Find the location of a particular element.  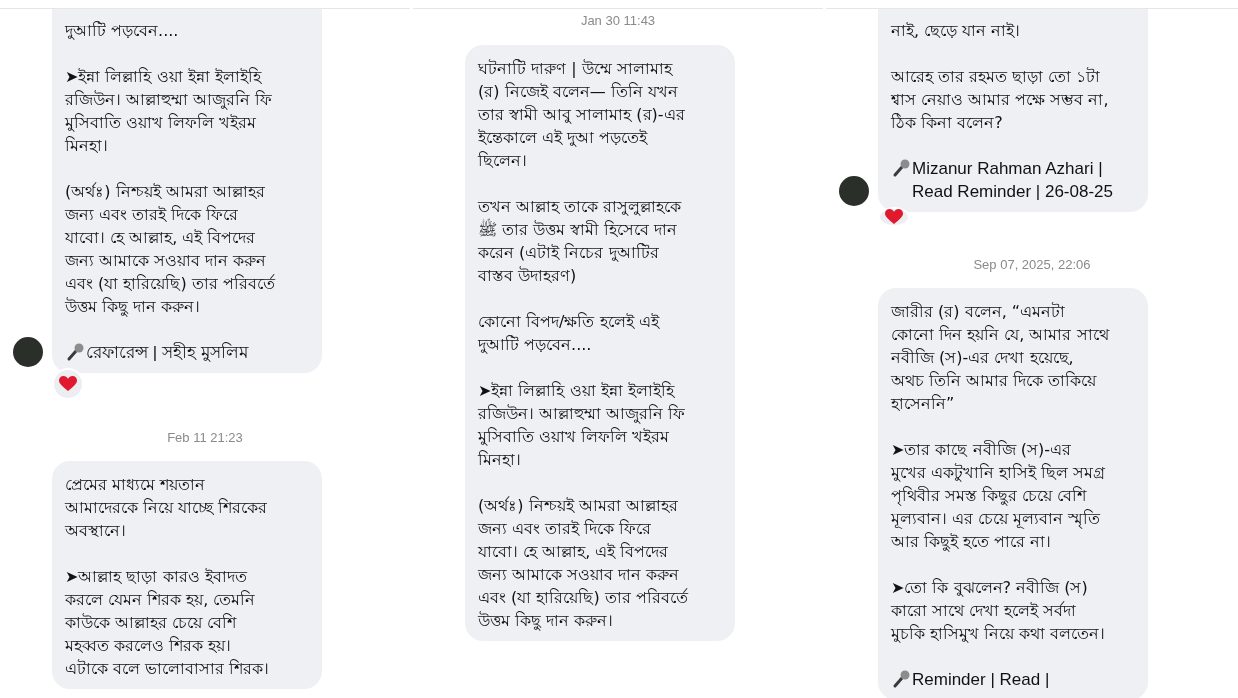

timestamp: Jan 30 11:43 is located at coordinates (618, 20).